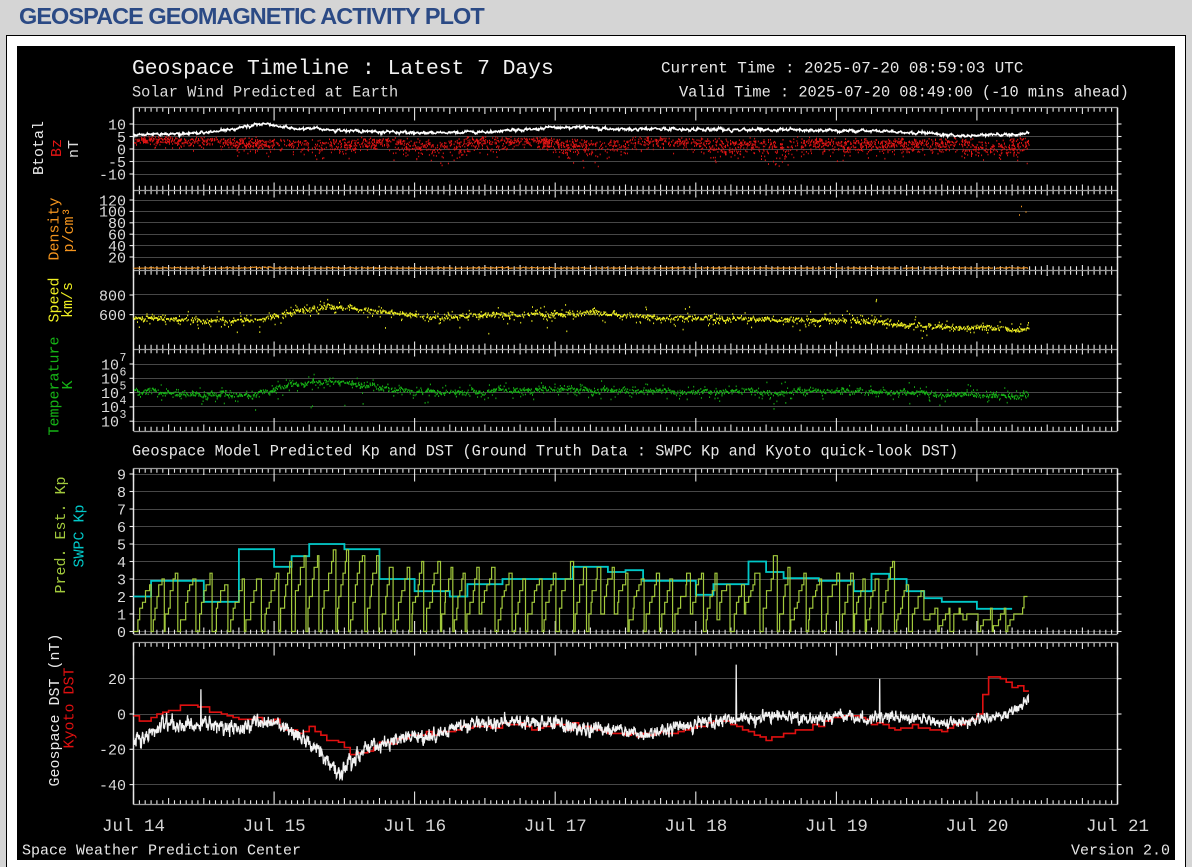 Image resolution: width=1192 pixels, height=867 pixels. Describe the element at coordinates (112, 786) in the screenshot. I see `svg-text: -40` at that location.